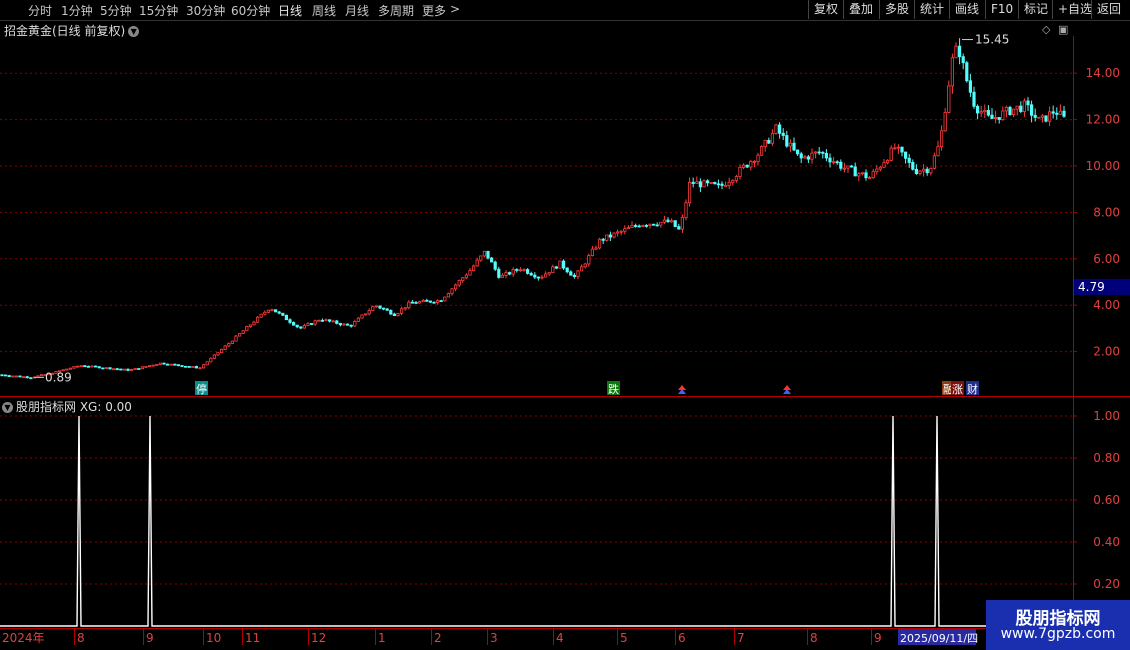  I want to click on event-arrow-icon, so click(682, 387).